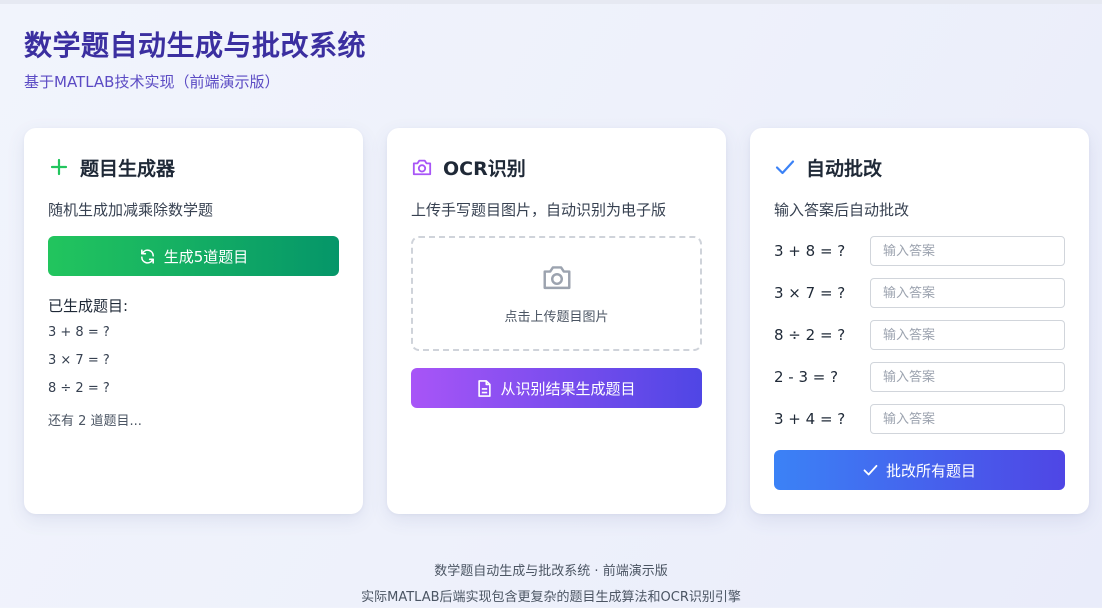 This screenshot has width=1102, height=608. Describe the element at coordinates (484, 168) in the screenshot. I see `ocr-title: OCR识别` at that location.